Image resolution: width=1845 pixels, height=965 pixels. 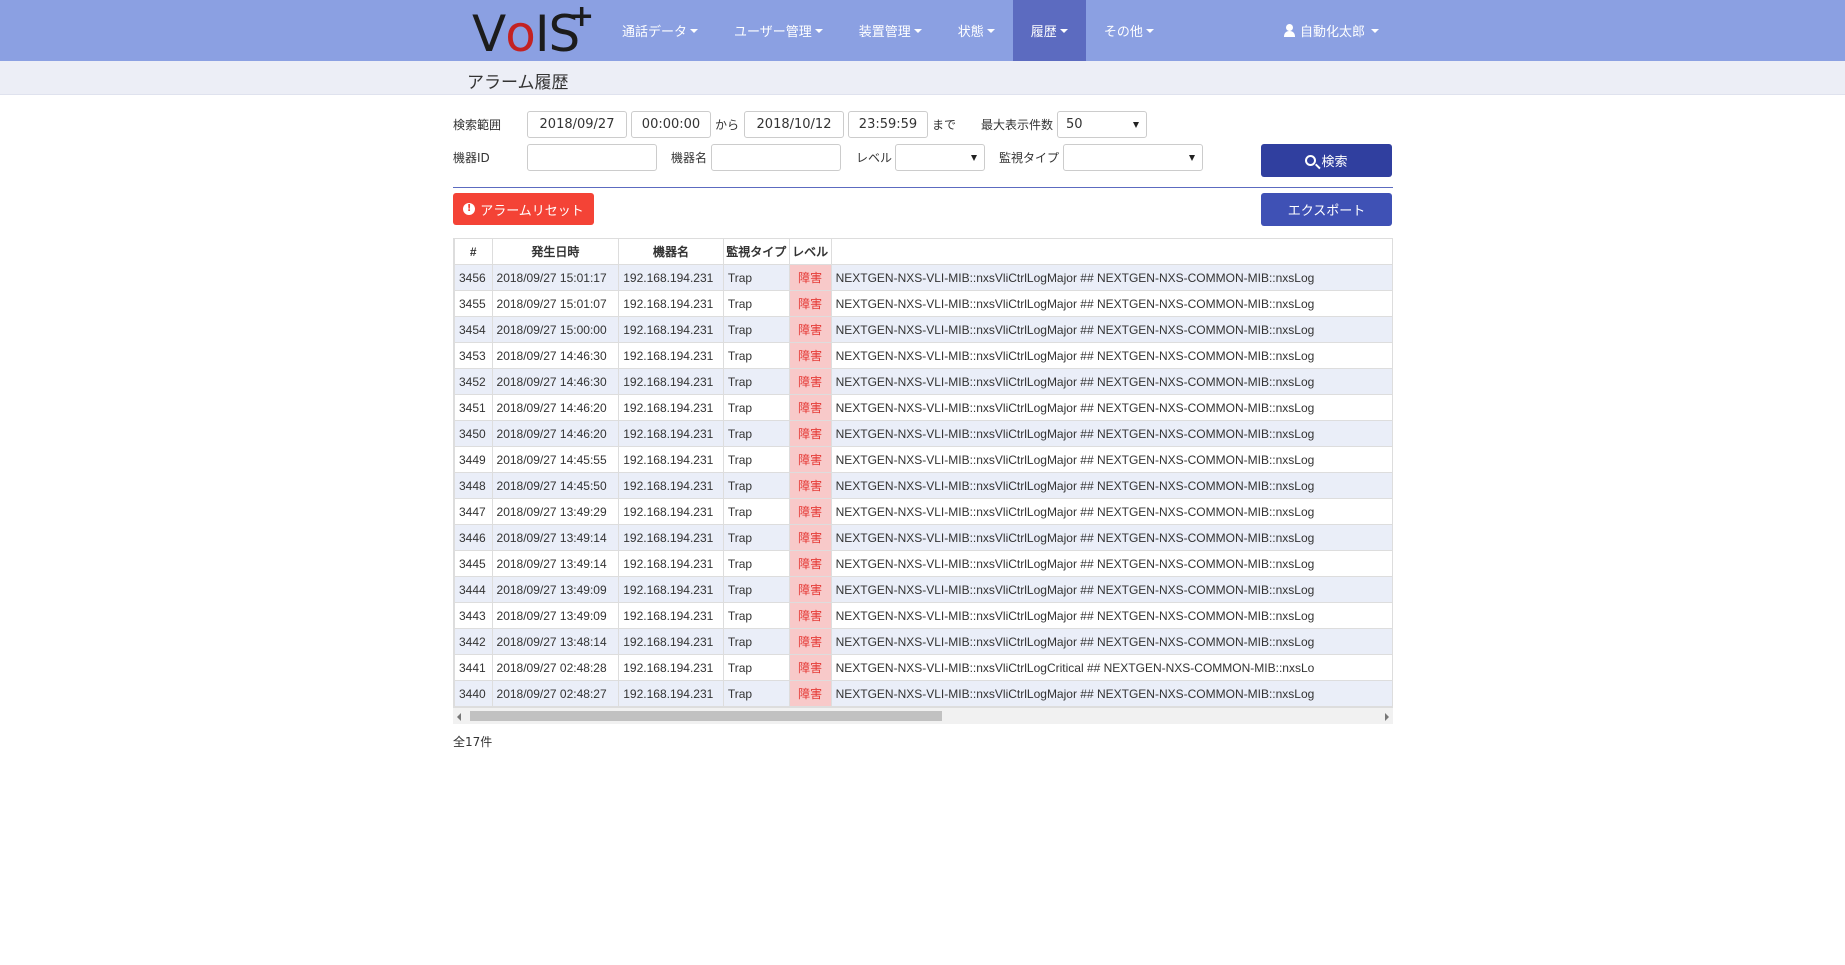 What do you see at coordinates (555, 251) in the screenshot?
I see `column-header-datetime: 発生日時` at bounding box center [555, 251].